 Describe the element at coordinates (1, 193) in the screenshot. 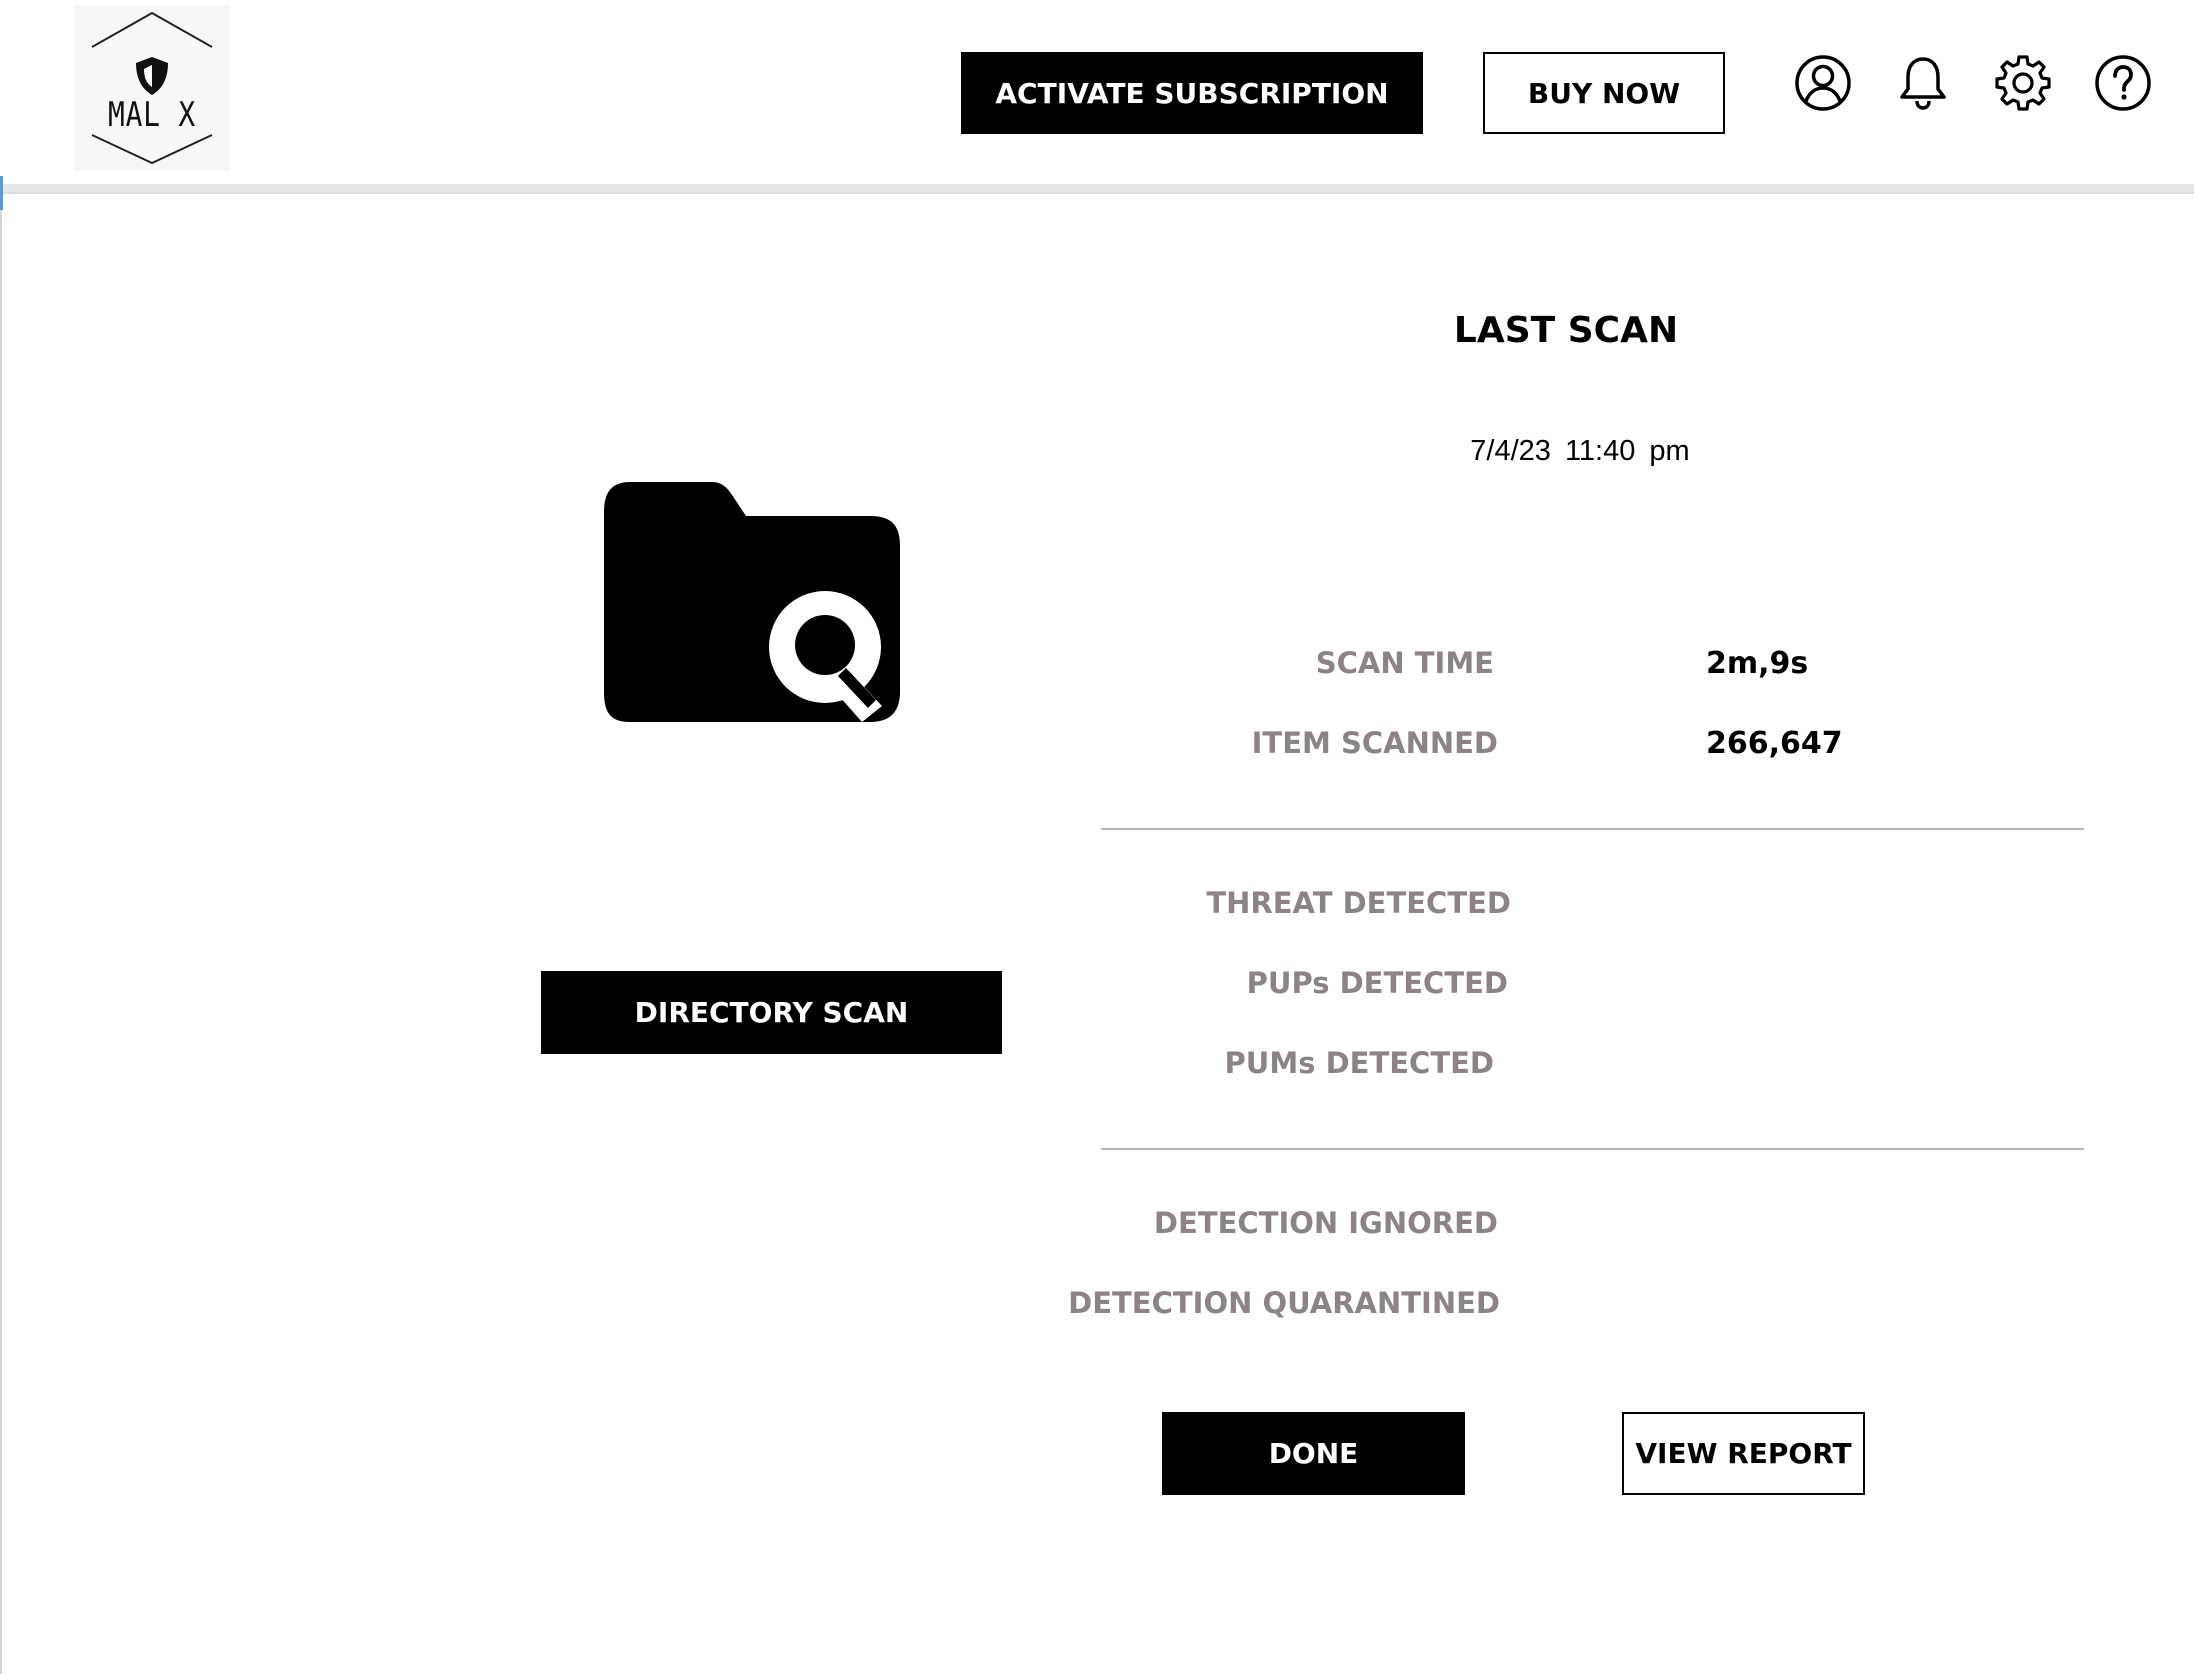

I see `window-edge-accent` at that location.